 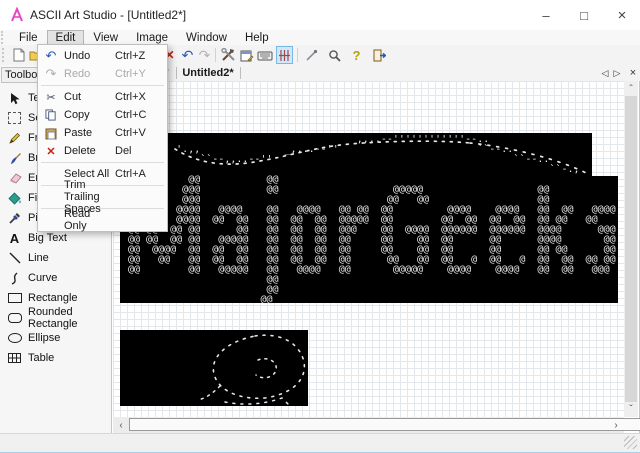 I want to click on menu-image: Image, so click(x=152, y=37).